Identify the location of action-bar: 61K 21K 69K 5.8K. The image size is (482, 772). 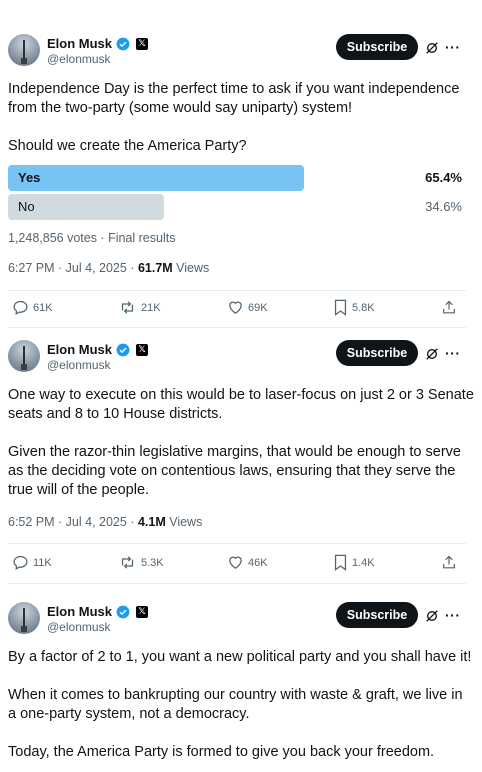
(241, 309).